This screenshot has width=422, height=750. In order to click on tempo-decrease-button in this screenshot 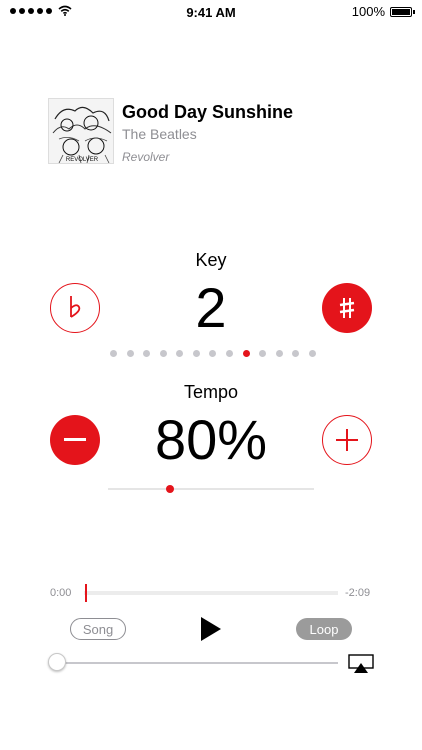, I will do `click(75, 440)`.